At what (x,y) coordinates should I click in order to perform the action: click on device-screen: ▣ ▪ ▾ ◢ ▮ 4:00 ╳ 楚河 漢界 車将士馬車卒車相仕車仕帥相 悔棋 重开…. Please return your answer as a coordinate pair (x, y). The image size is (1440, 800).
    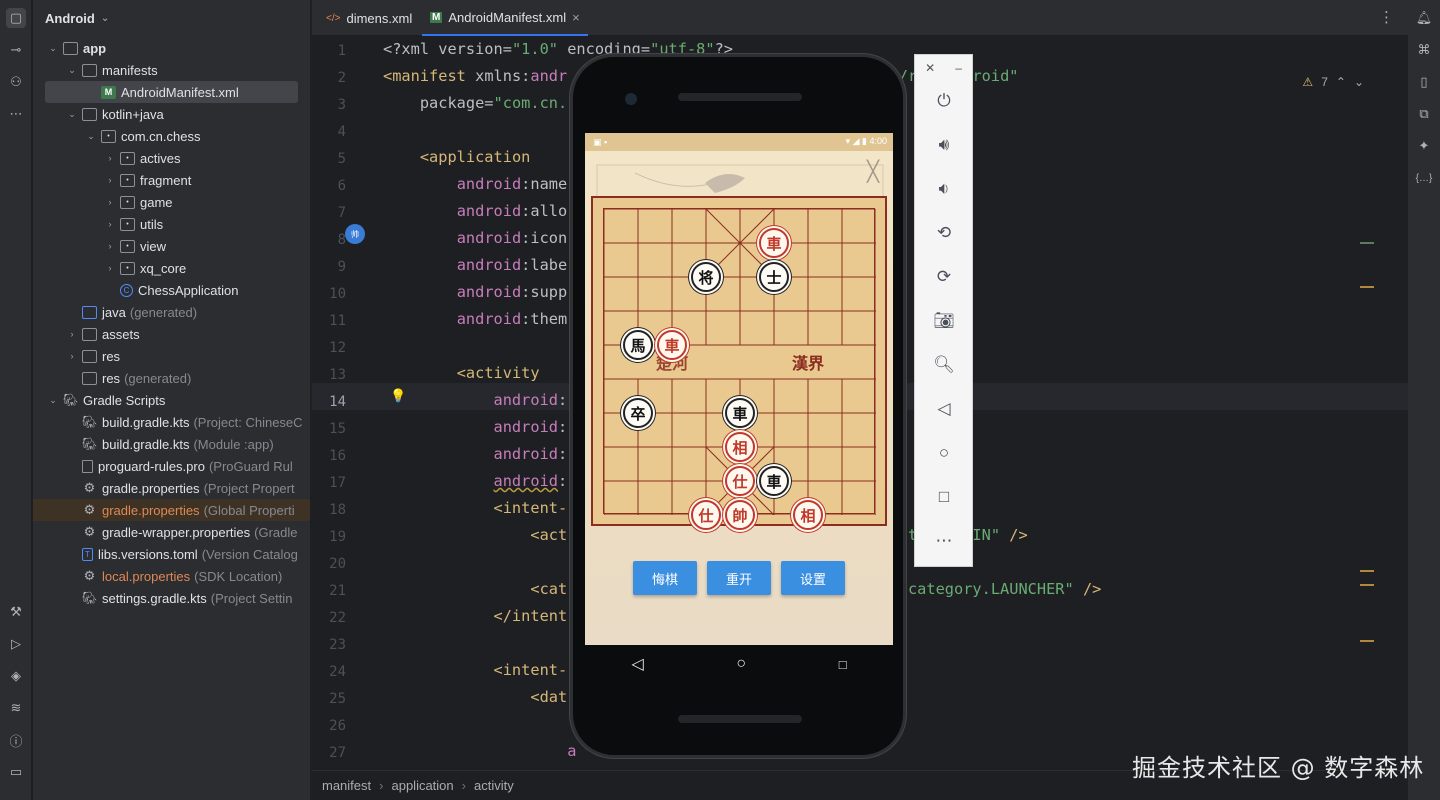
    Looking at the image, I should click on (739, 389).